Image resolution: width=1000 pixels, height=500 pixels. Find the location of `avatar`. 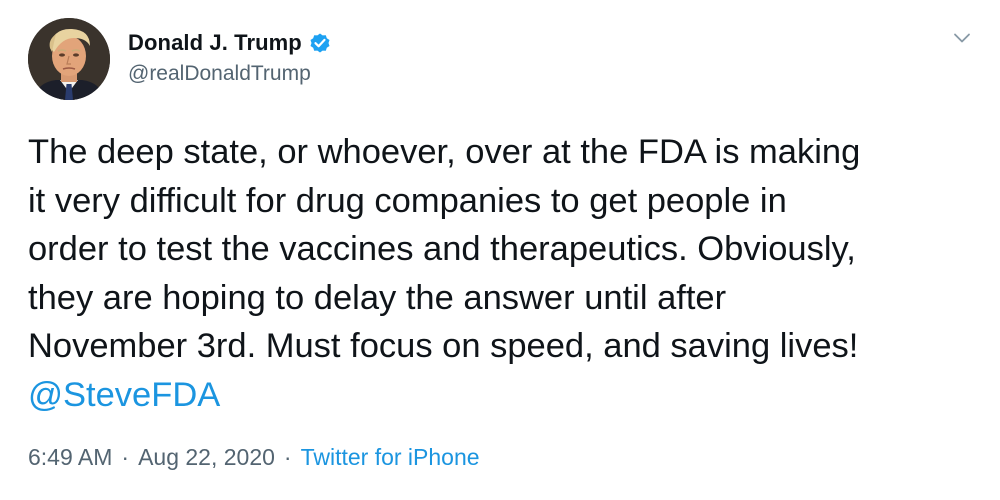

avatar is located at coordinates (69, 59).